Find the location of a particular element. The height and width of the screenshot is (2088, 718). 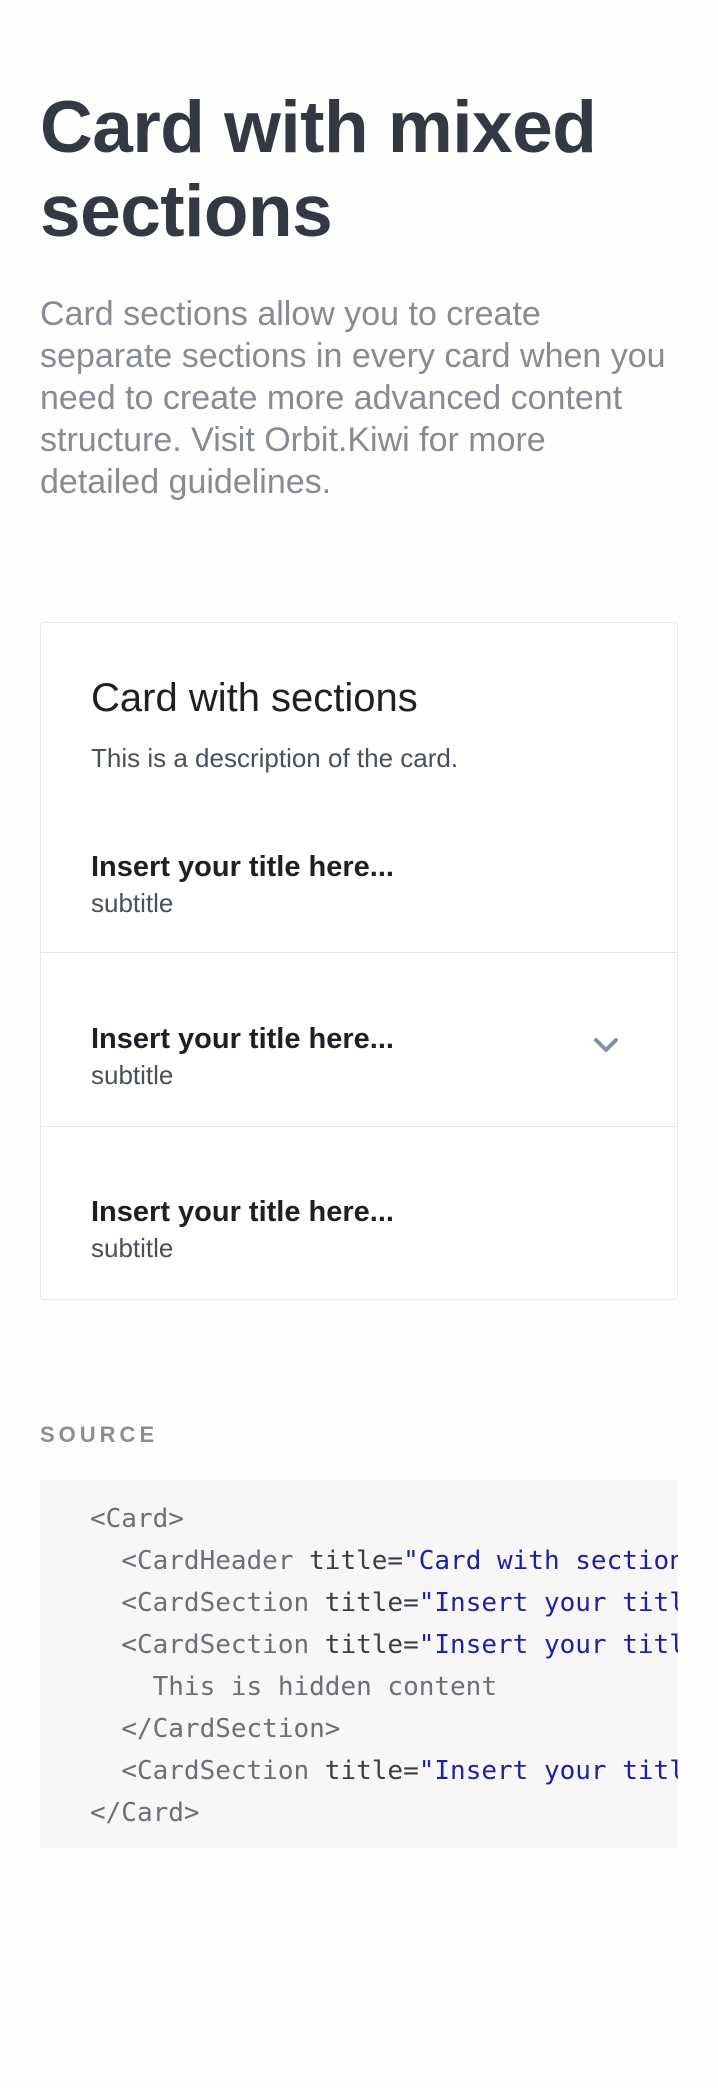

code-line: <Card> is located at coordinates (359, 1519).